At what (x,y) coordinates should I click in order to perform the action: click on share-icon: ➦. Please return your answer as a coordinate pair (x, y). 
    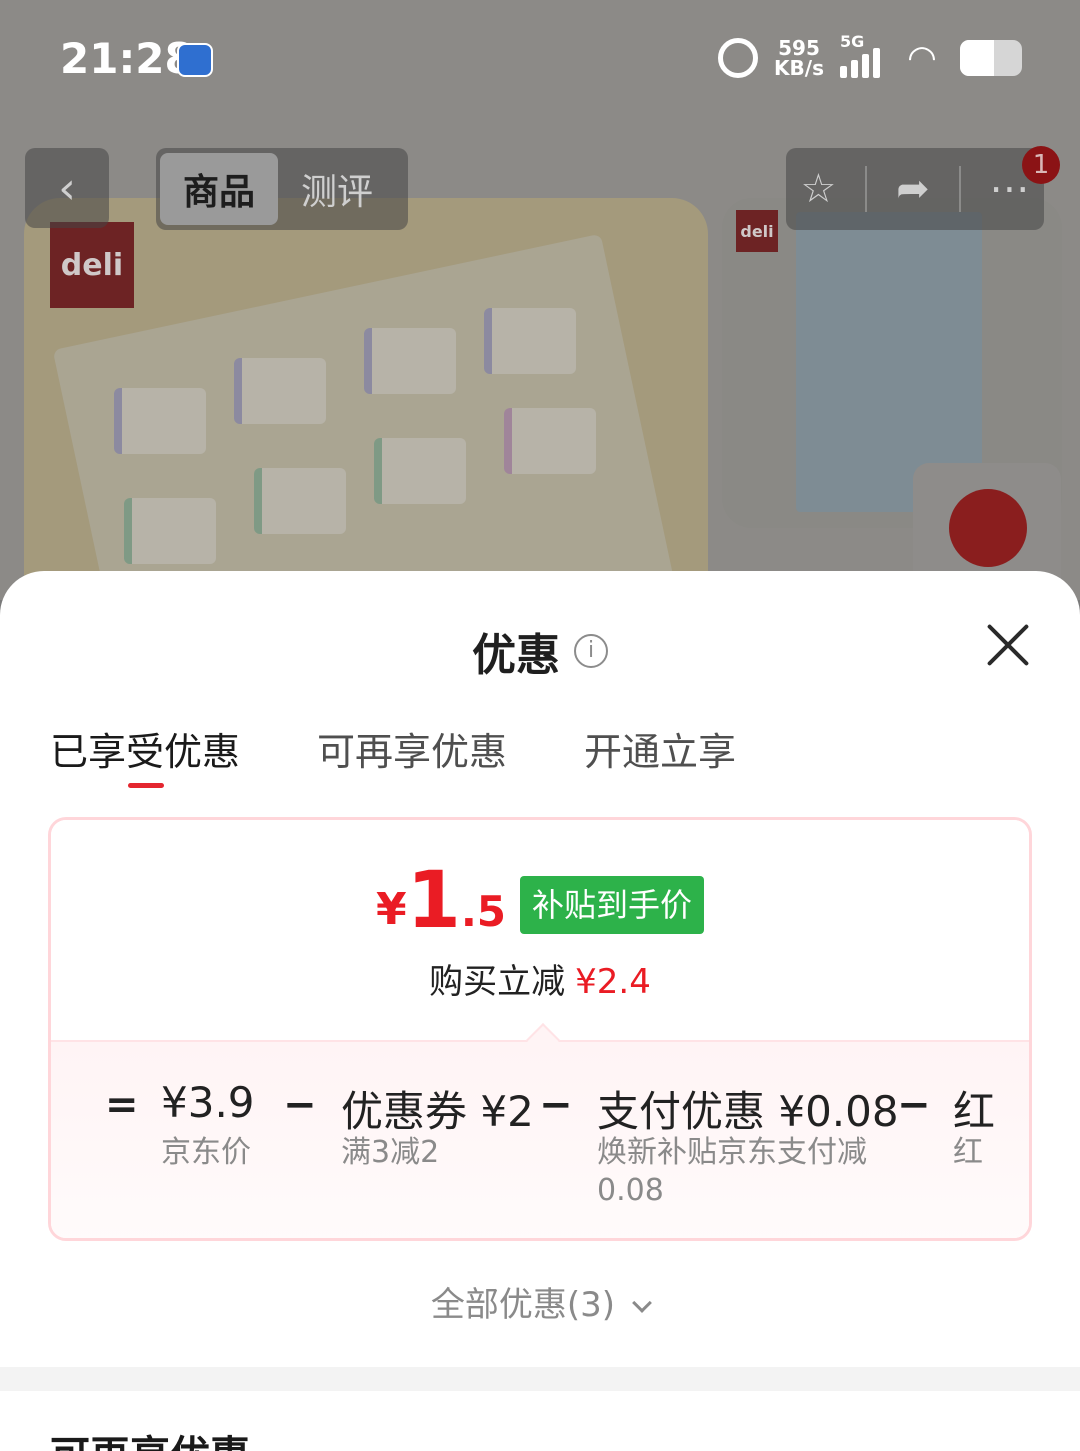
    Looking at the image, I should click on (913, 189).